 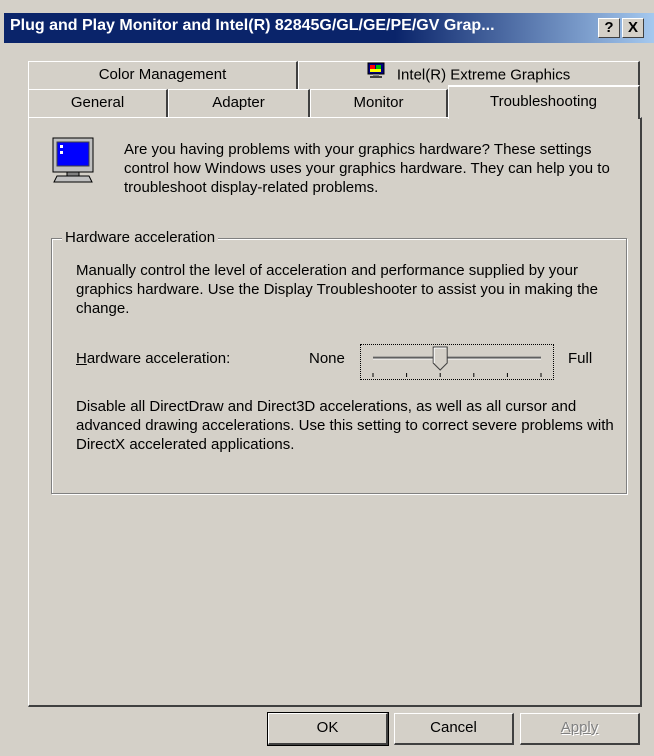 What do you see at coordinates (440, 358) in the screenshot?
I see `slider-thumb` at bounding box center [440, 358].